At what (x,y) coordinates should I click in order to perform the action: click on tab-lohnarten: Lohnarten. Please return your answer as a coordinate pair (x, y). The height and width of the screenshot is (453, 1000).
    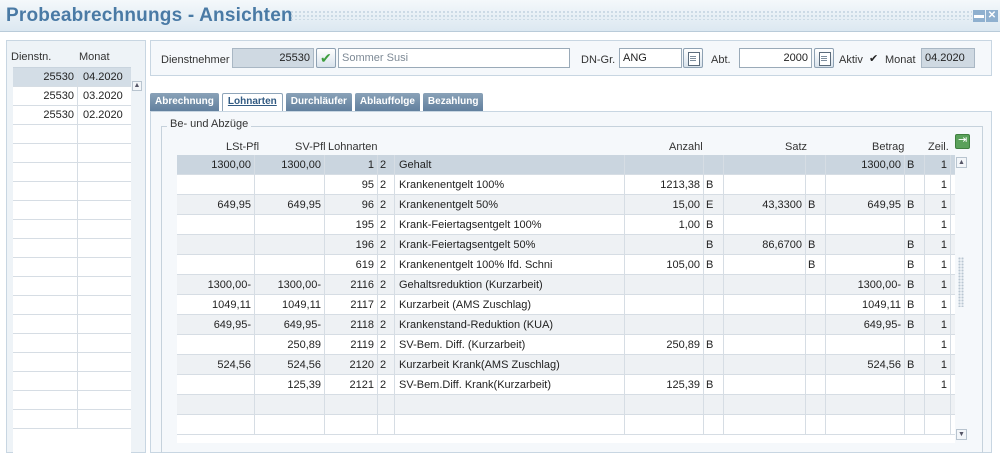
    Looking at the image, I should click on (252, 102).